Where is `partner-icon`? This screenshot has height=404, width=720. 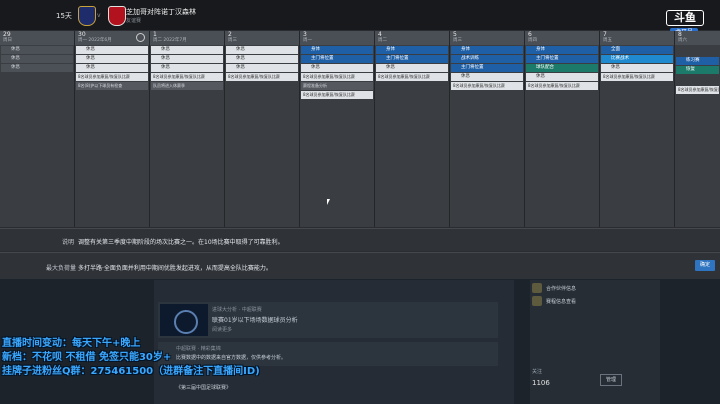 partner-icon is located at coordinates (537, 288).